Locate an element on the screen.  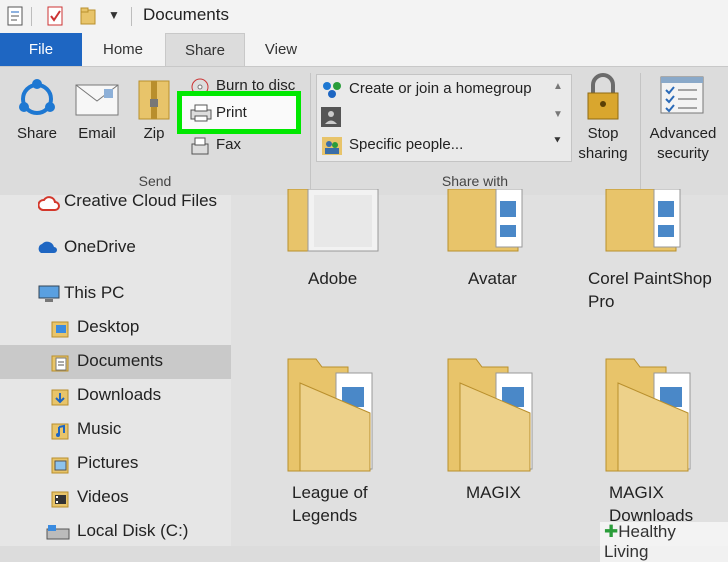
stop-sharing-label-1: Stop is located at coordinates (603, 133).